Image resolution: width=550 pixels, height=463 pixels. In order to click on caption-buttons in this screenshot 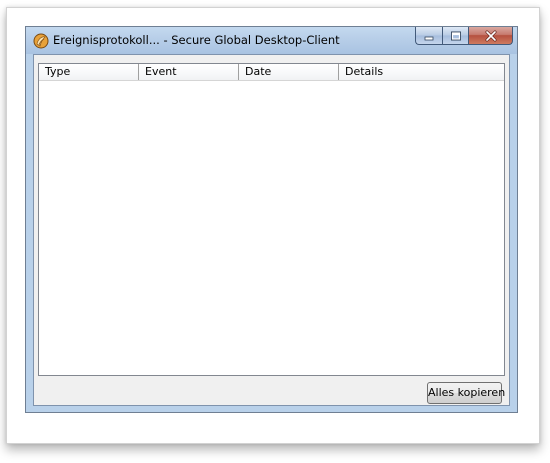, I will do `click(464, 36)`.